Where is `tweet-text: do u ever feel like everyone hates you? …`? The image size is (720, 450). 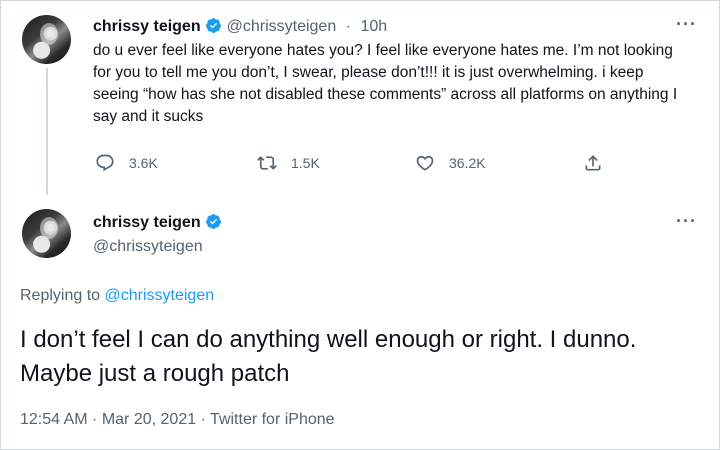 tweet-text: do u ever feel like everyone hates you? … is located at coordinates (385, 83).